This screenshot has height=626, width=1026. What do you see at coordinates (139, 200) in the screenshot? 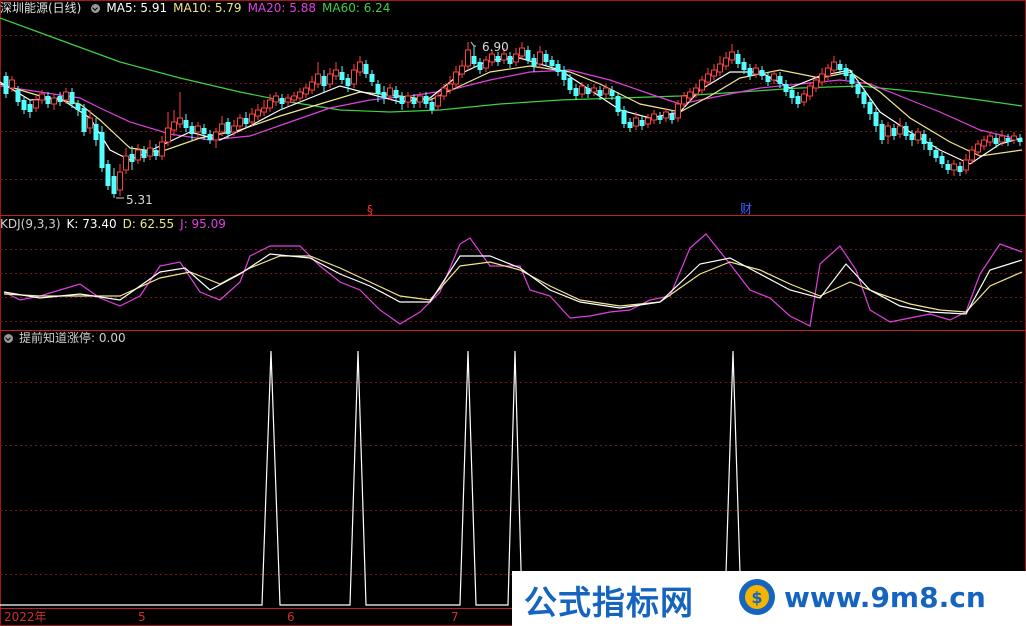
I see `low-price-label: 5.31` at bounding box center [139, 200].